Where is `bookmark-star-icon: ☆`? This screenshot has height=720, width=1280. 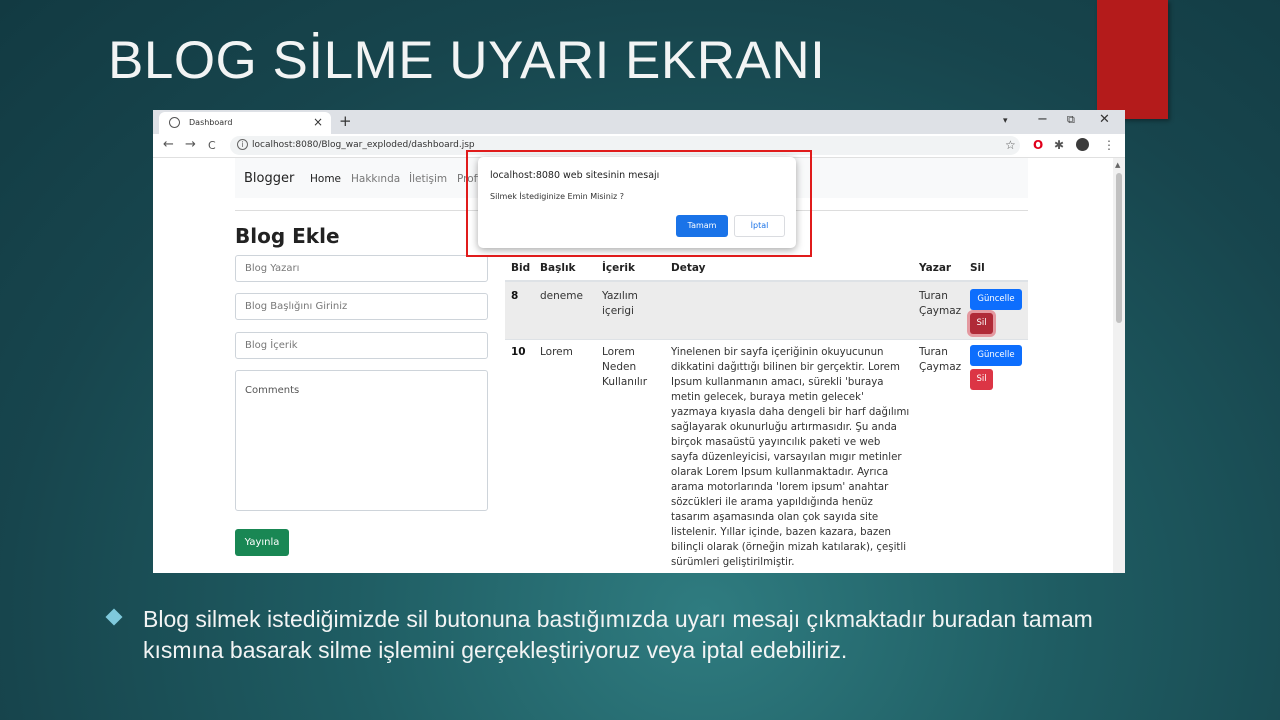 bookmark-star-icon: ☆ is located at coordinates (1010, 145).